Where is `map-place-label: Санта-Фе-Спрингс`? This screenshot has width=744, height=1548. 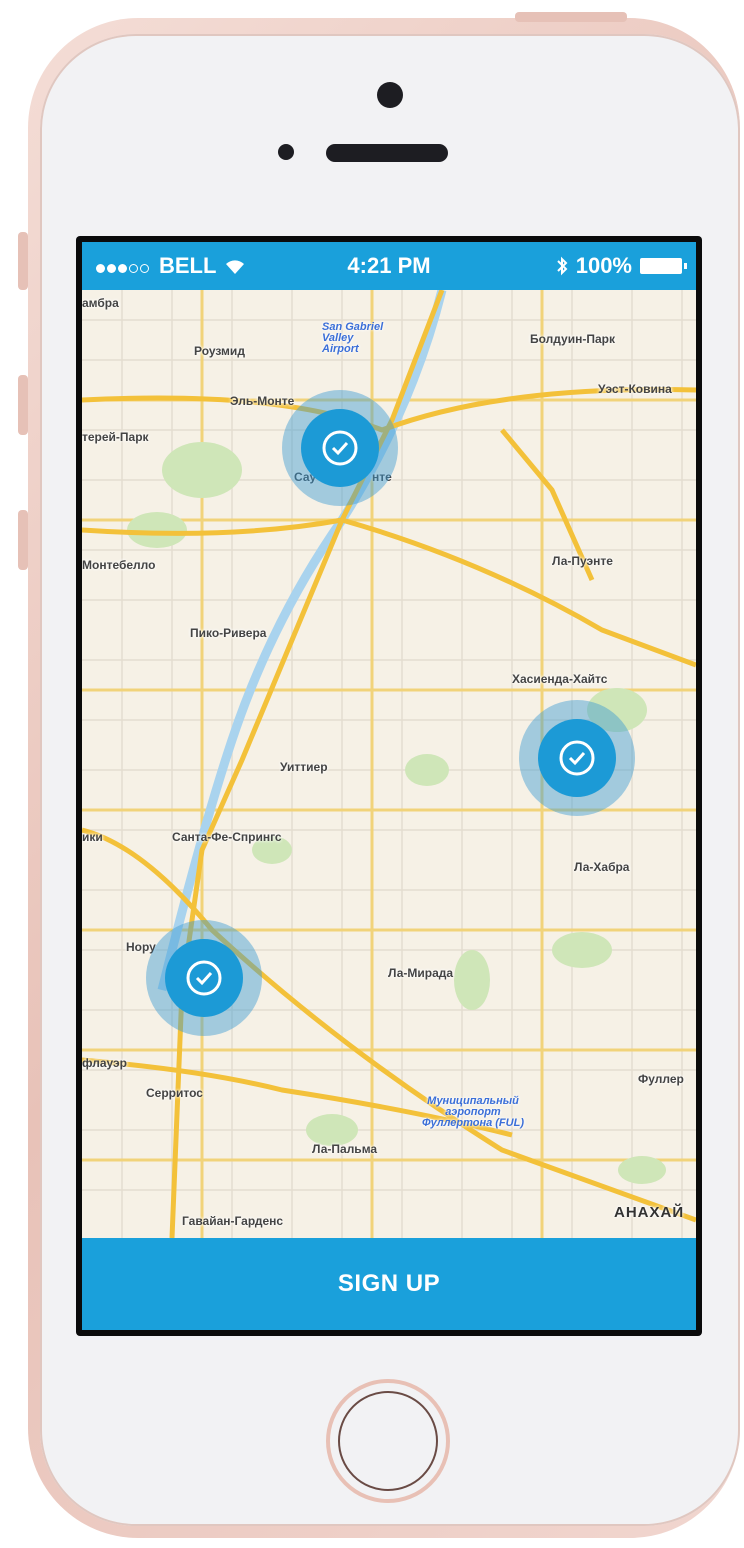
map-place-label: Санта-Фе-Спрингс is located at coordinates (227, 837).